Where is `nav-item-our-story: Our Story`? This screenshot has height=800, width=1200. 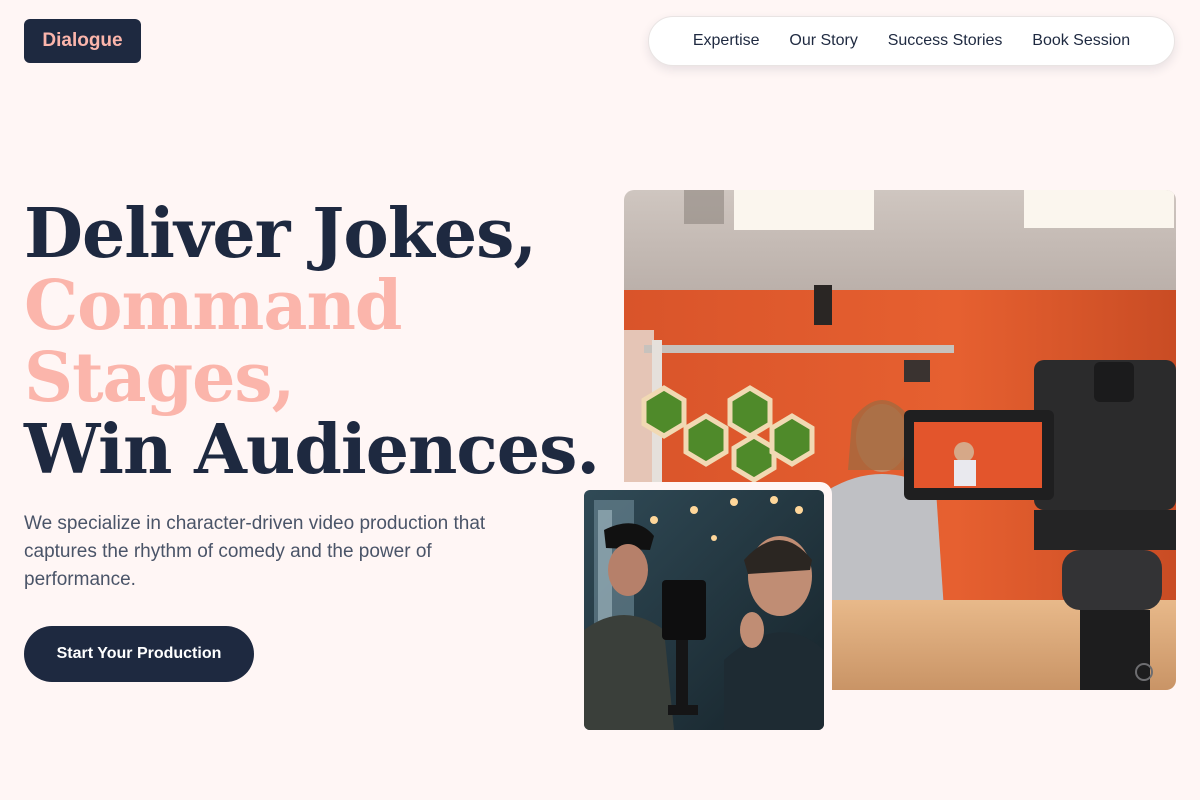
nav-item-our-story: Our Story is located at coordinates (823, 41).